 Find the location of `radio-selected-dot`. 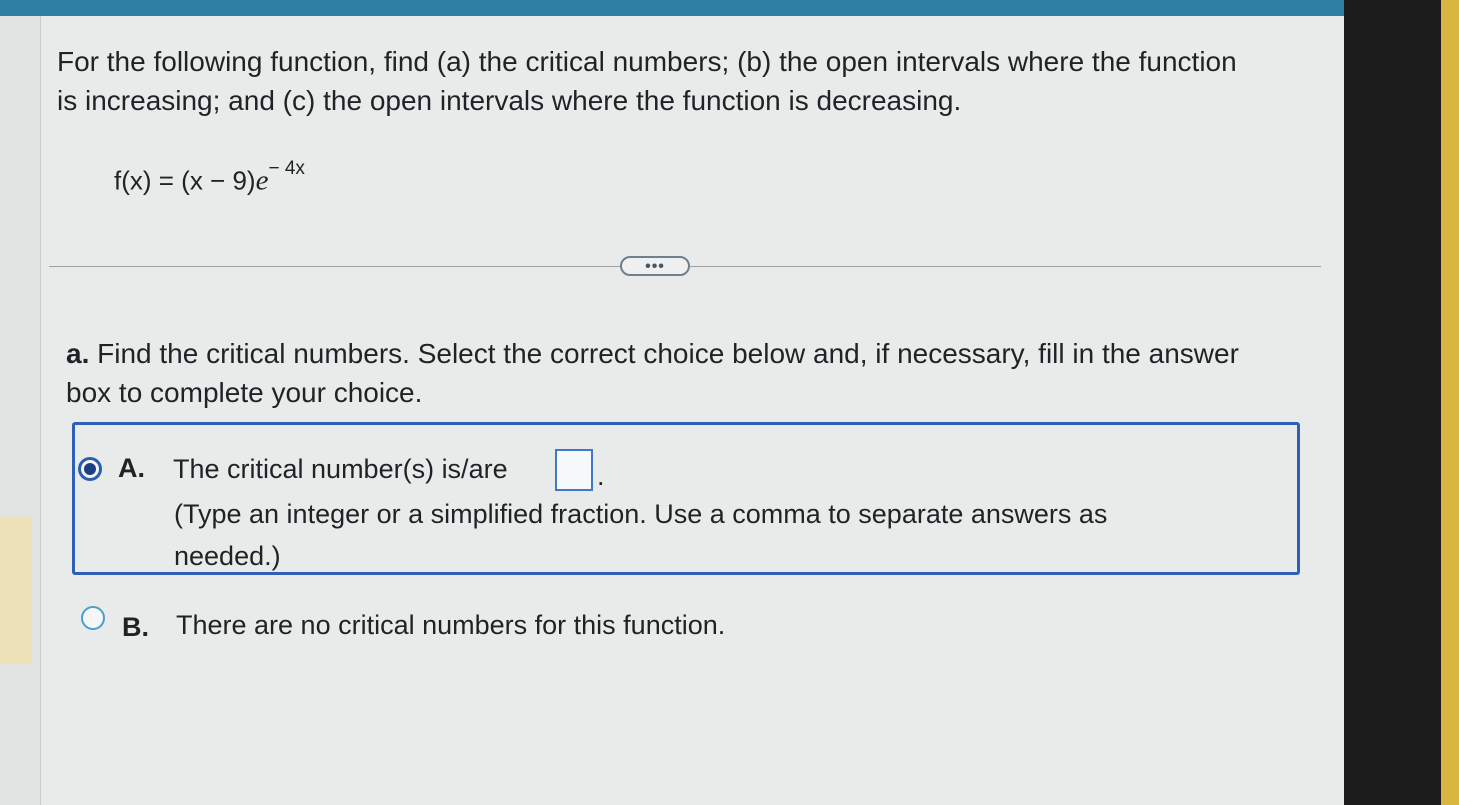

radio-selected-dot is located at coordinates (90, 469).